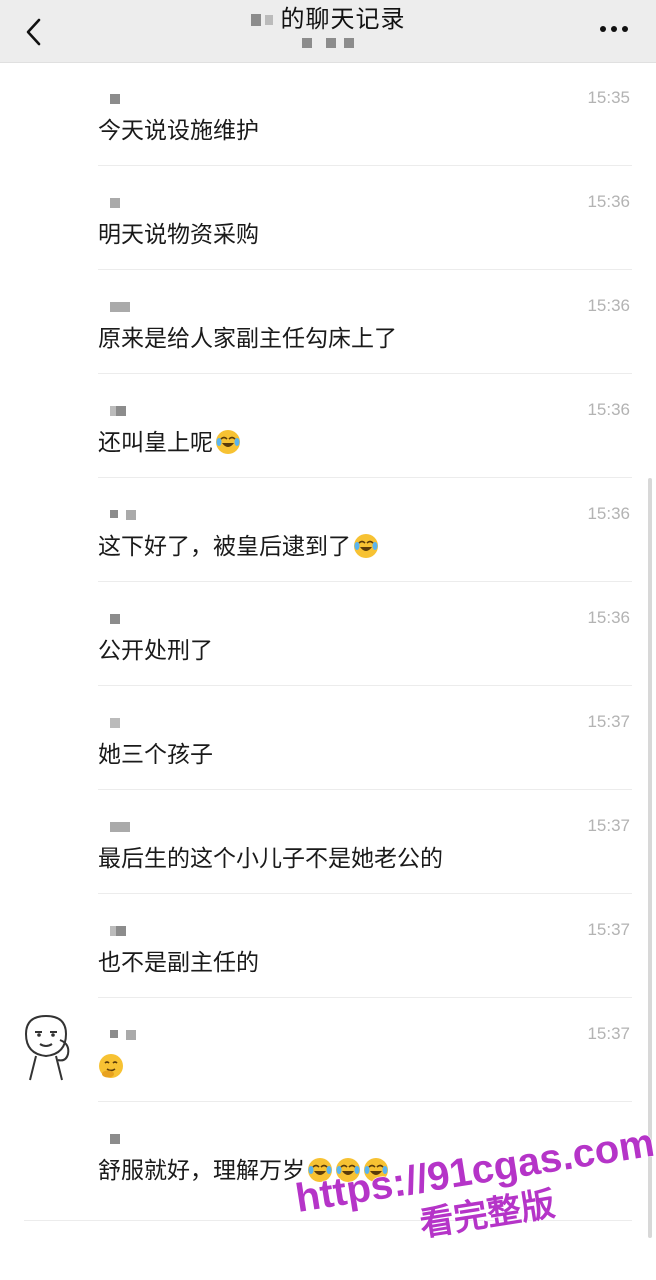  What do you see at coordinates (365, 530) in the screenshot?
I see `message-item: 15:36 这下好了，被皇后逮到了` at bounding box center [365, 530].